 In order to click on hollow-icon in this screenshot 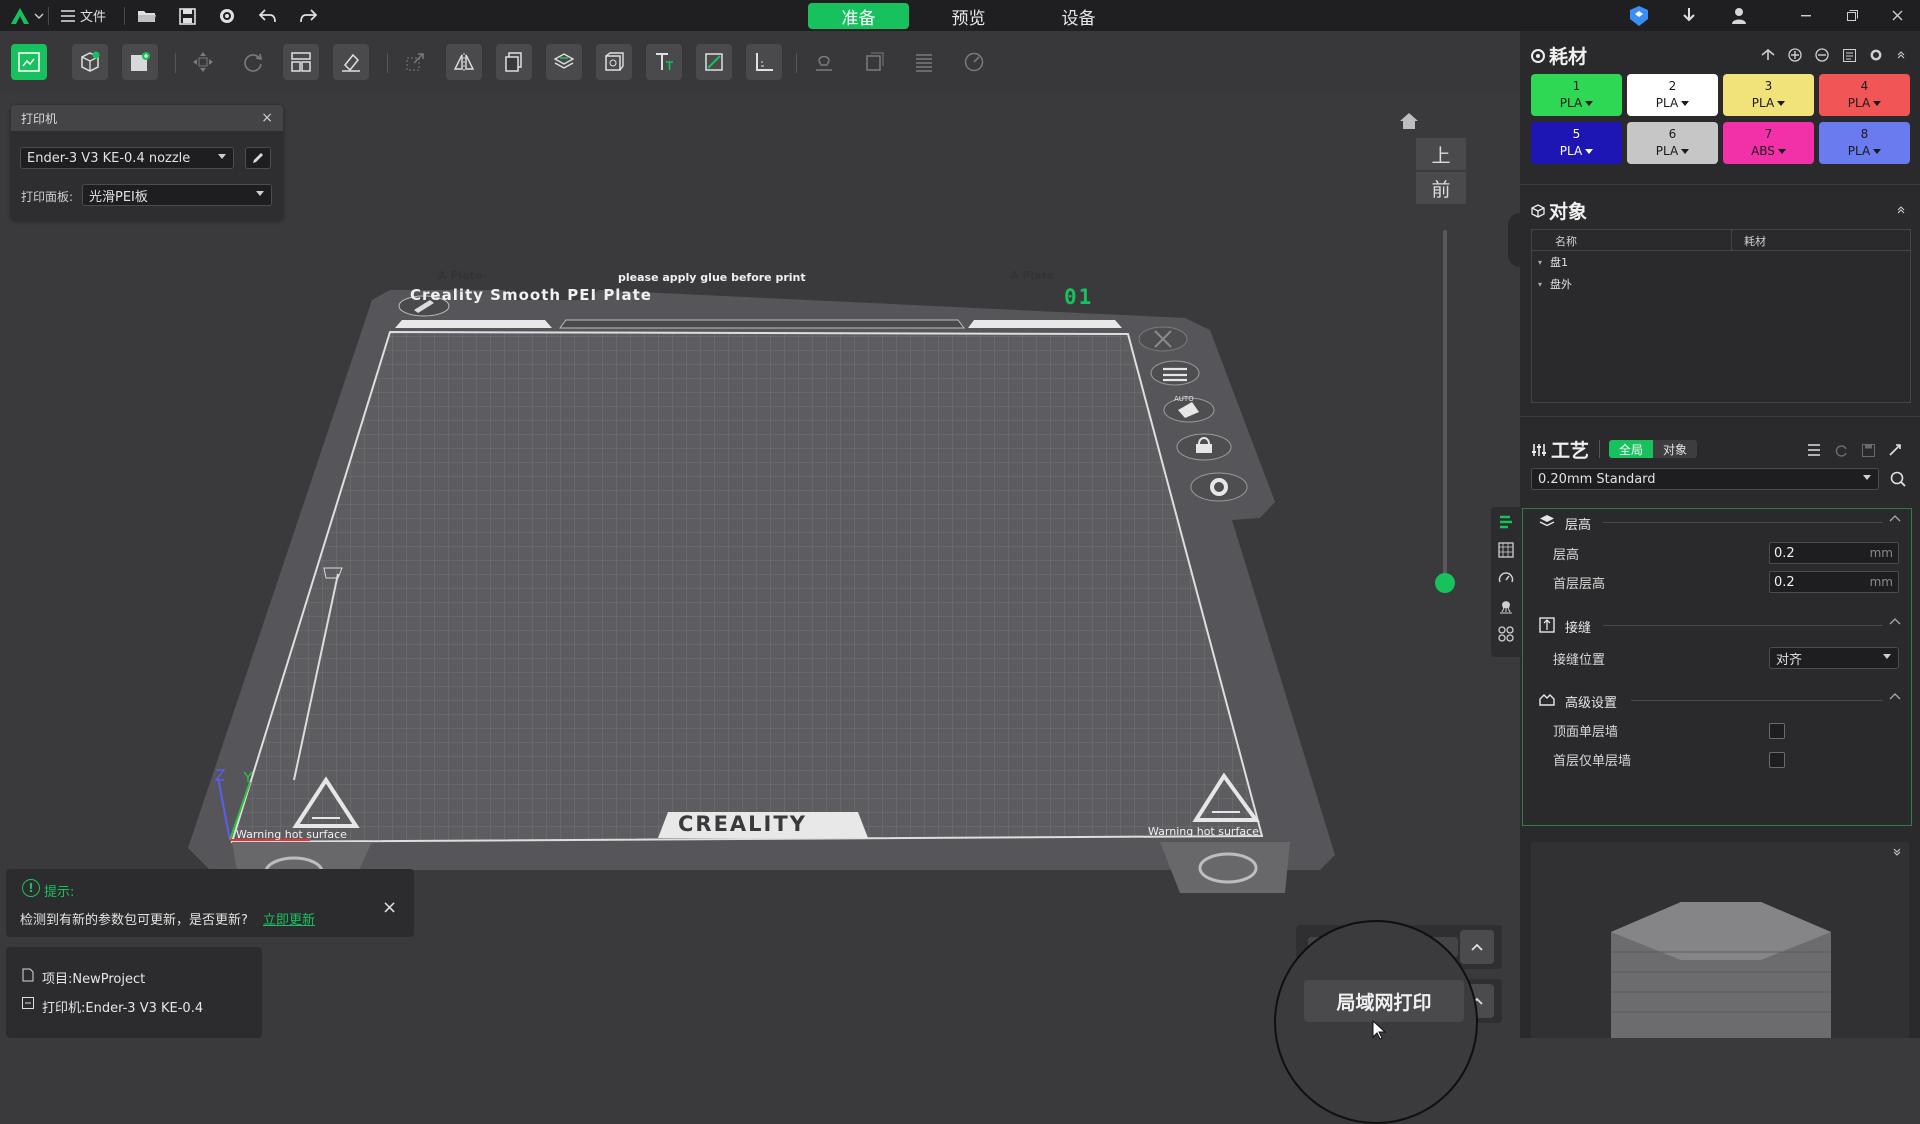, I will do `click(614, 62)`.